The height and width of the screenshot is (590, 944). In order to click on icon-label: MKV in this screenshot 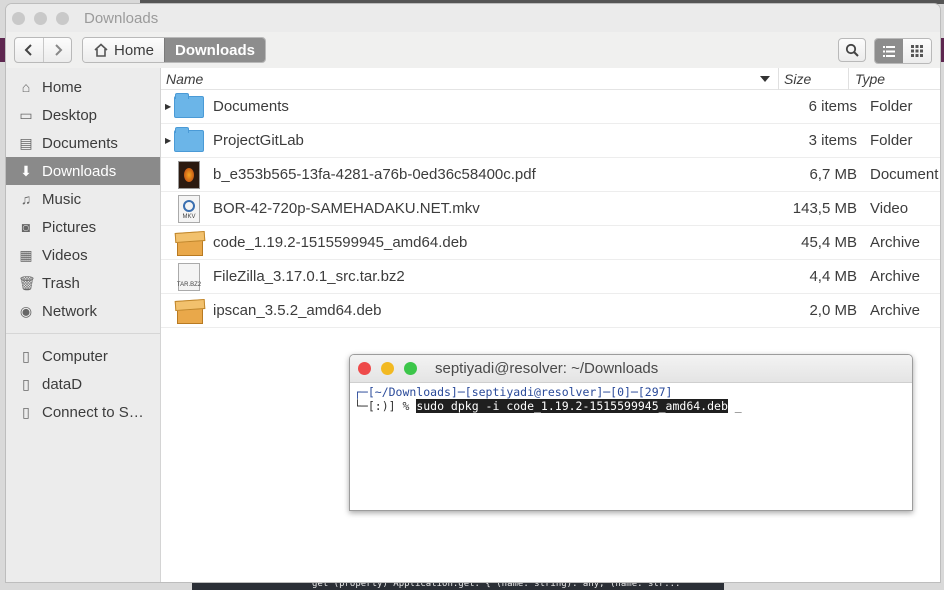, I will do `click(189, 216)`.